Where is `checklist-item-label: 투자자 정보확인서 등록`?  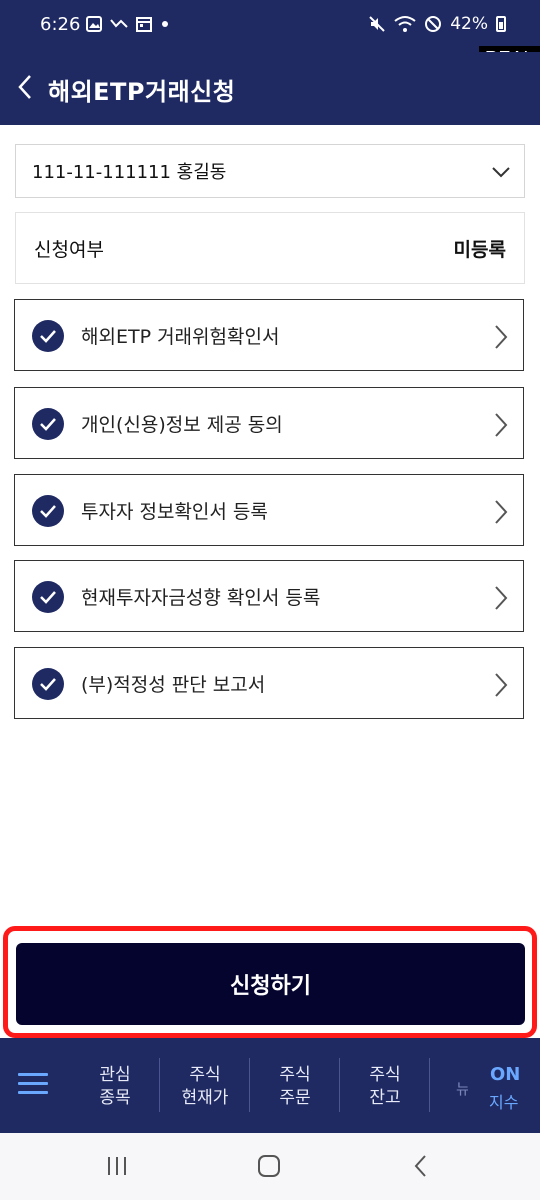
checklist-item-label: 투자자 정보확인서 등록 is located at coordinates (174, 512).